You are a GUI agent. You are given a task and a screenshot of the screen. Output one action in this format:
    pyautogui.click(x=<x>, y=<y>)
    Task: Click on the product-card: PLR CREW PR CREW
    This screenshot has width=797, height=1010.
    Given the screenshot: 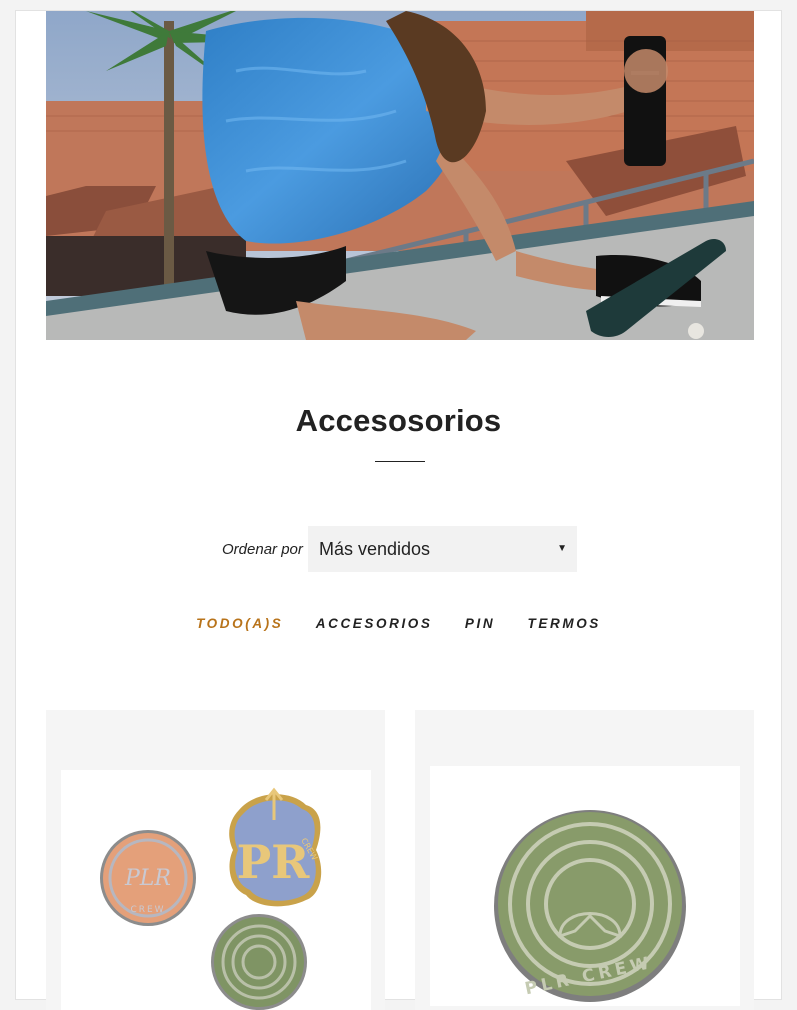 What is the action you would take?
    pyautogui.click(x=215, y=860)
    